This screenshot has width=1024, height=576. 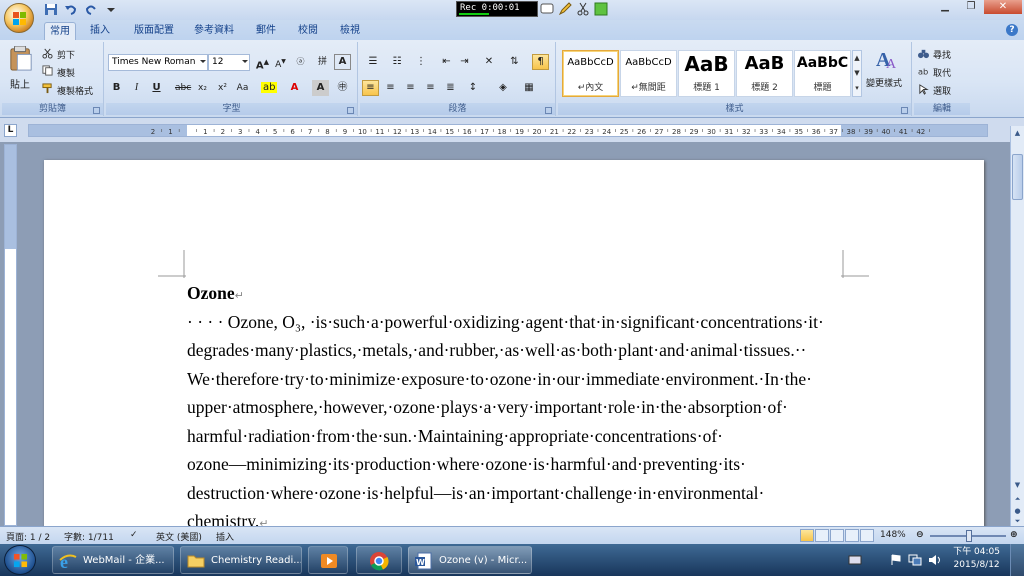 I want to click on tab-page-layout: 版面配置, so click(x=154, y=31).